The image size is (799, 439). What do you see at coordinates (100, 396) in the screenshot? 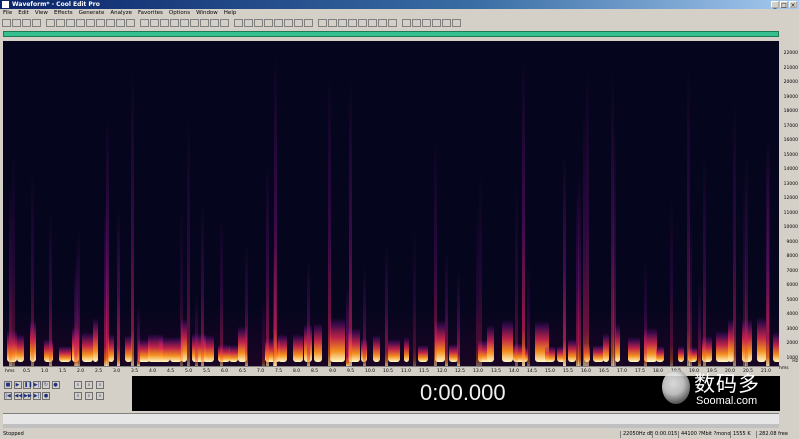
I see `zoom-sel-icon: ⌕` at bounding box center [100, 396].